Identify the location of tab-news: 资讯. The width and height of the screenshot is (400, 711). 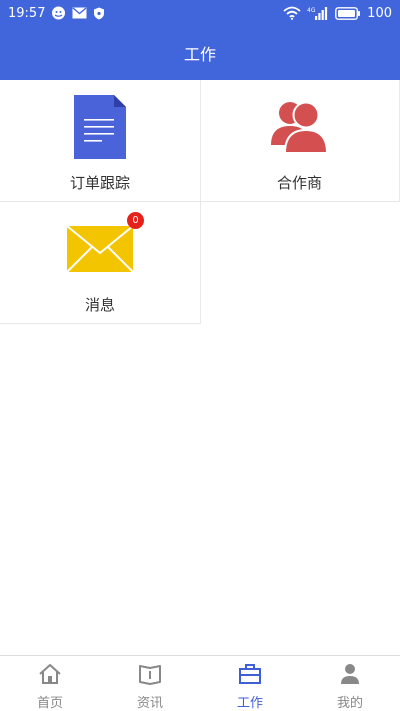
(150, 683).